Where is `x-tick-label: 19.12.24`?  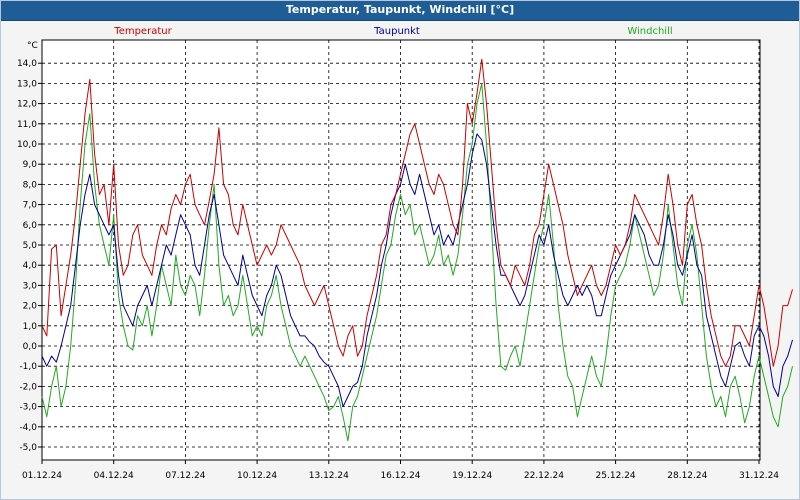 x-tick-label: 19.12.24 is located at coordinates (472, 476).